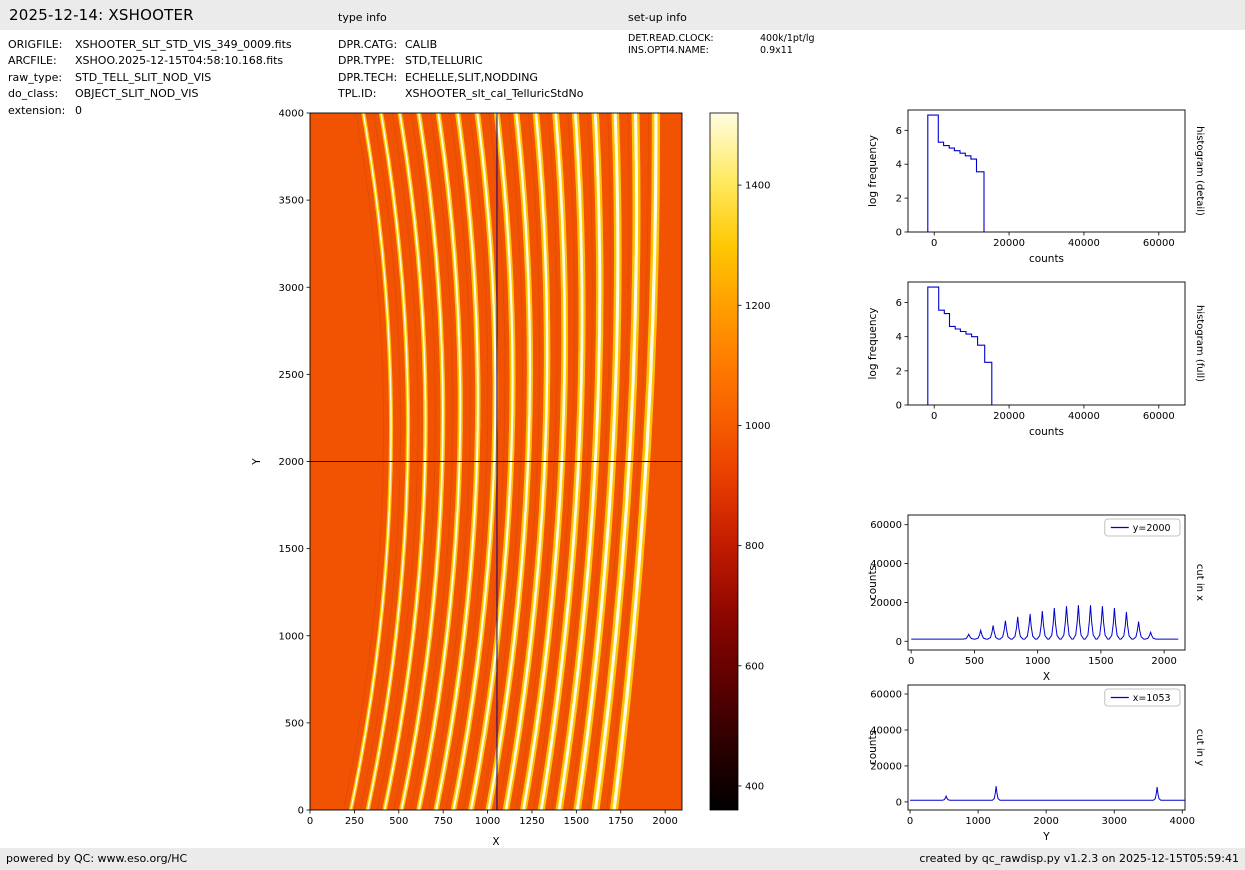 Image resolution: width=1245 pixels, height=870 pixels. Describe the element at coordinates (739, 461) in the screenshot. I see `plot-colorbar: 400 600 800 1000 1200 1400` at that location.